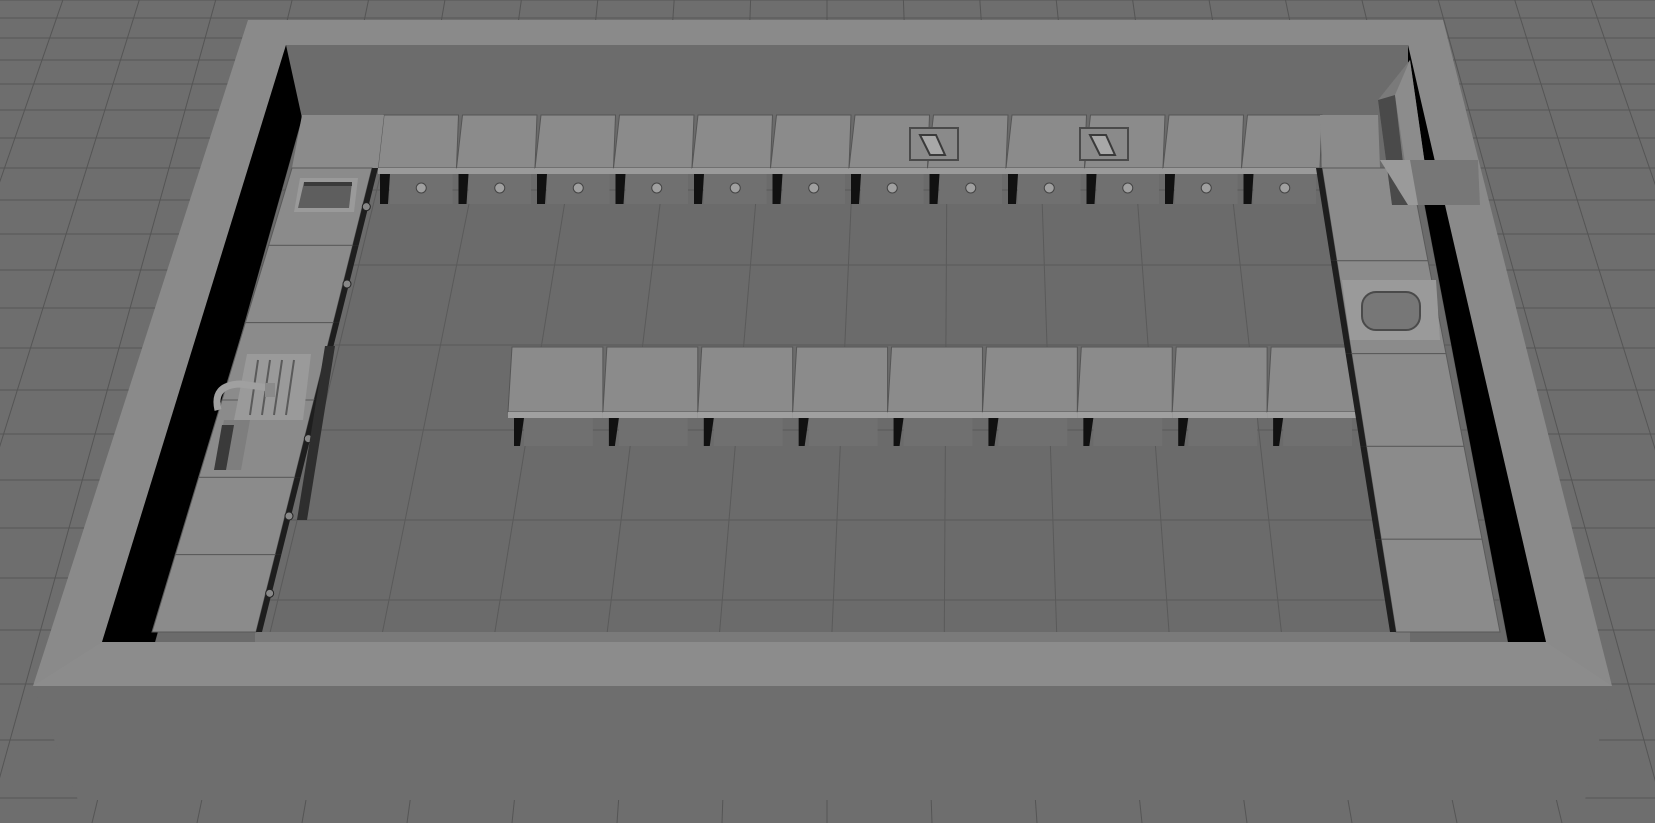 The width and height of the screenshot is (1655, 823). Describe the element at coordinates (822, 743) in the screenshot. I see `wall-front-face` at that location.